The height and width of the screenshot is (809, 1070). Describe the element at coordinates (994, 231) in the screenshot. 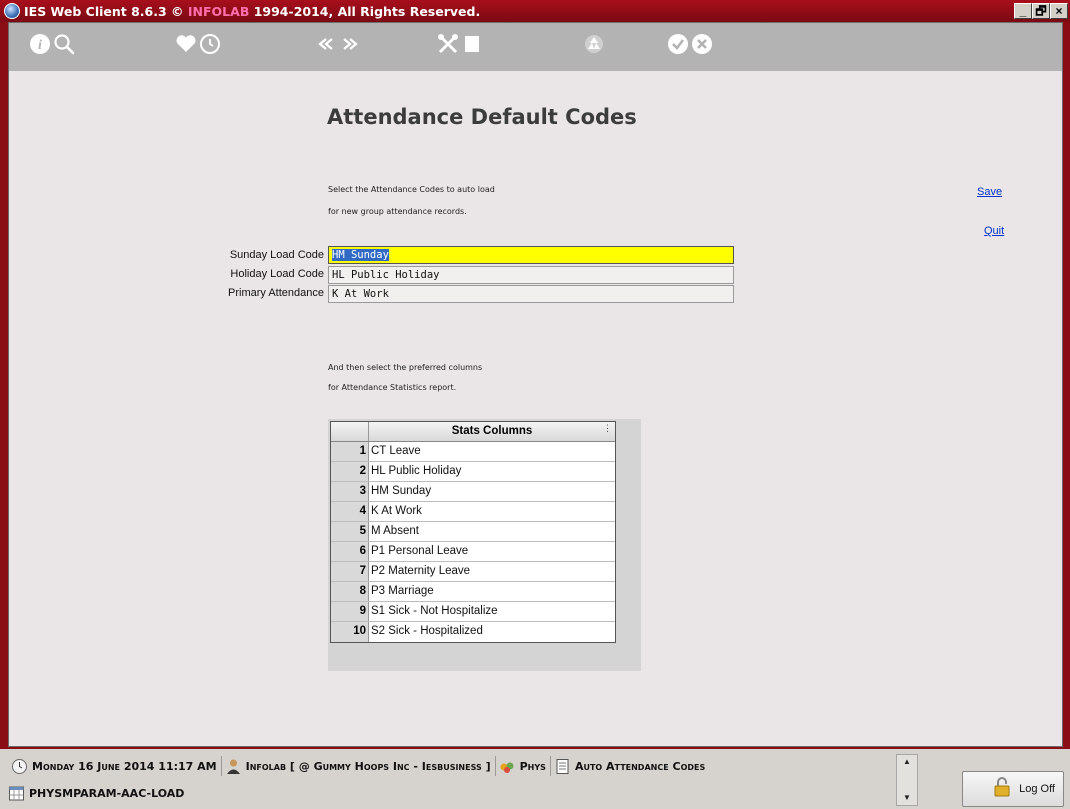

I see `quit-link: Quit` at that location.